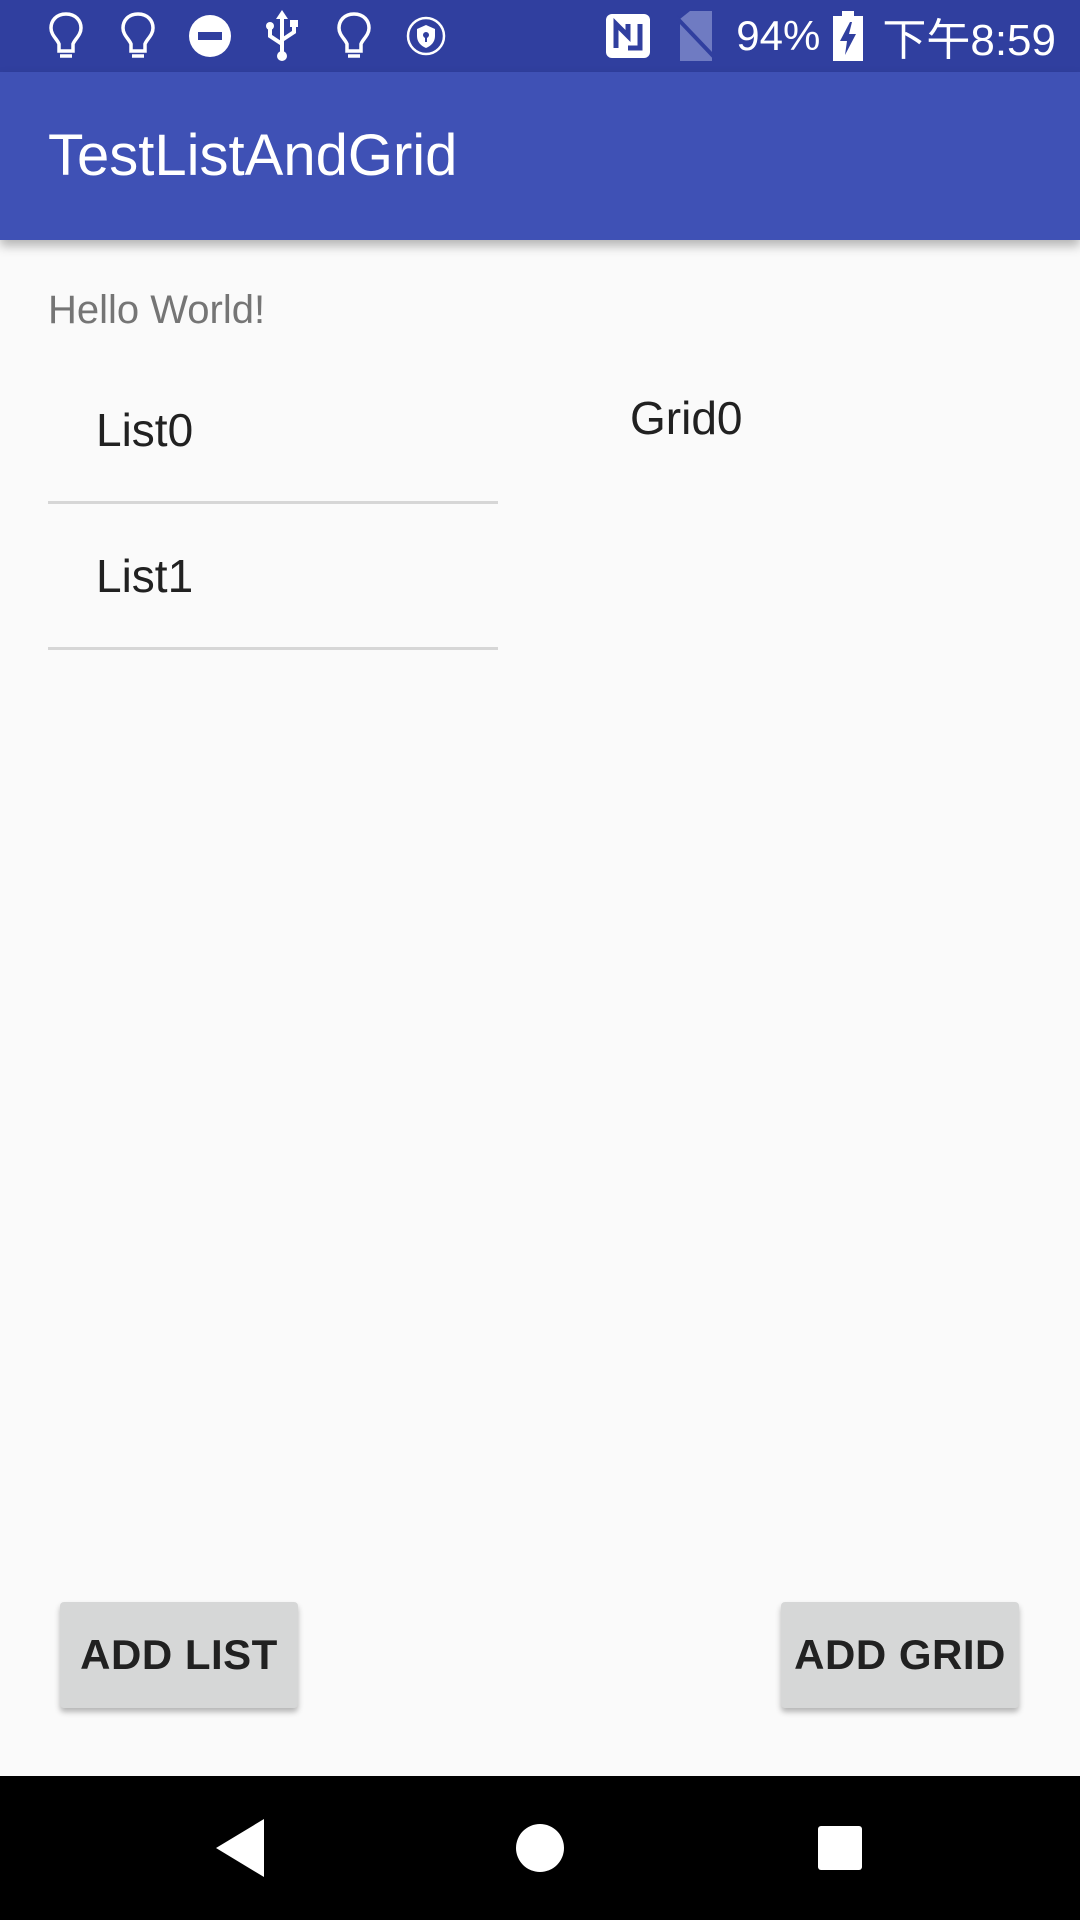 The width and height of the screenshot is (1080, 1920). I want to click on app-title: TestListAndGrid, so click(253, 155).